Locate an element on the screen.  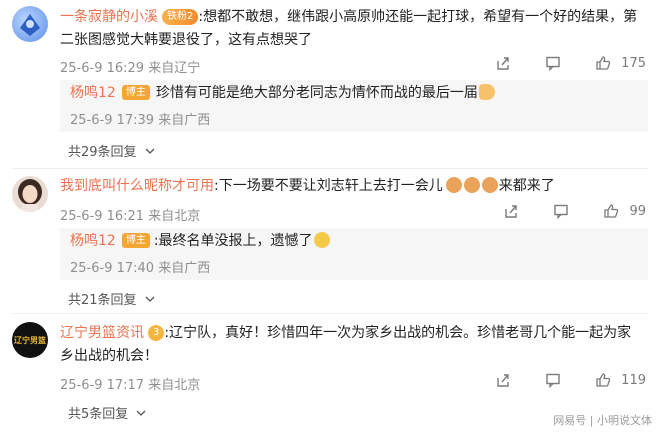
username-link: 一条寂静的小溪 is located at coordinates (109, 17).